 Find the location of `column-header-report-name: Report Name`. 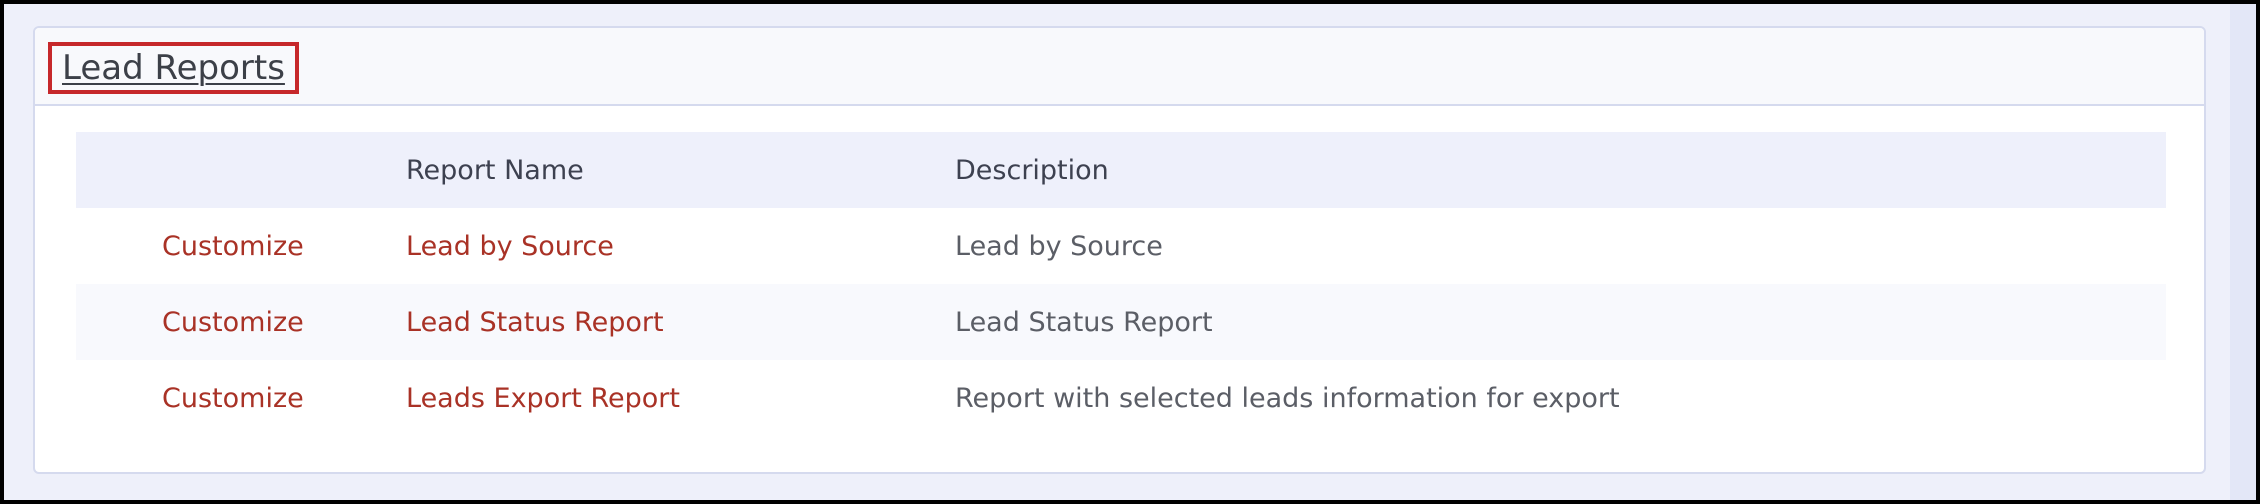

column-header-report-name: Report Name is located at coordinates (495, 170).